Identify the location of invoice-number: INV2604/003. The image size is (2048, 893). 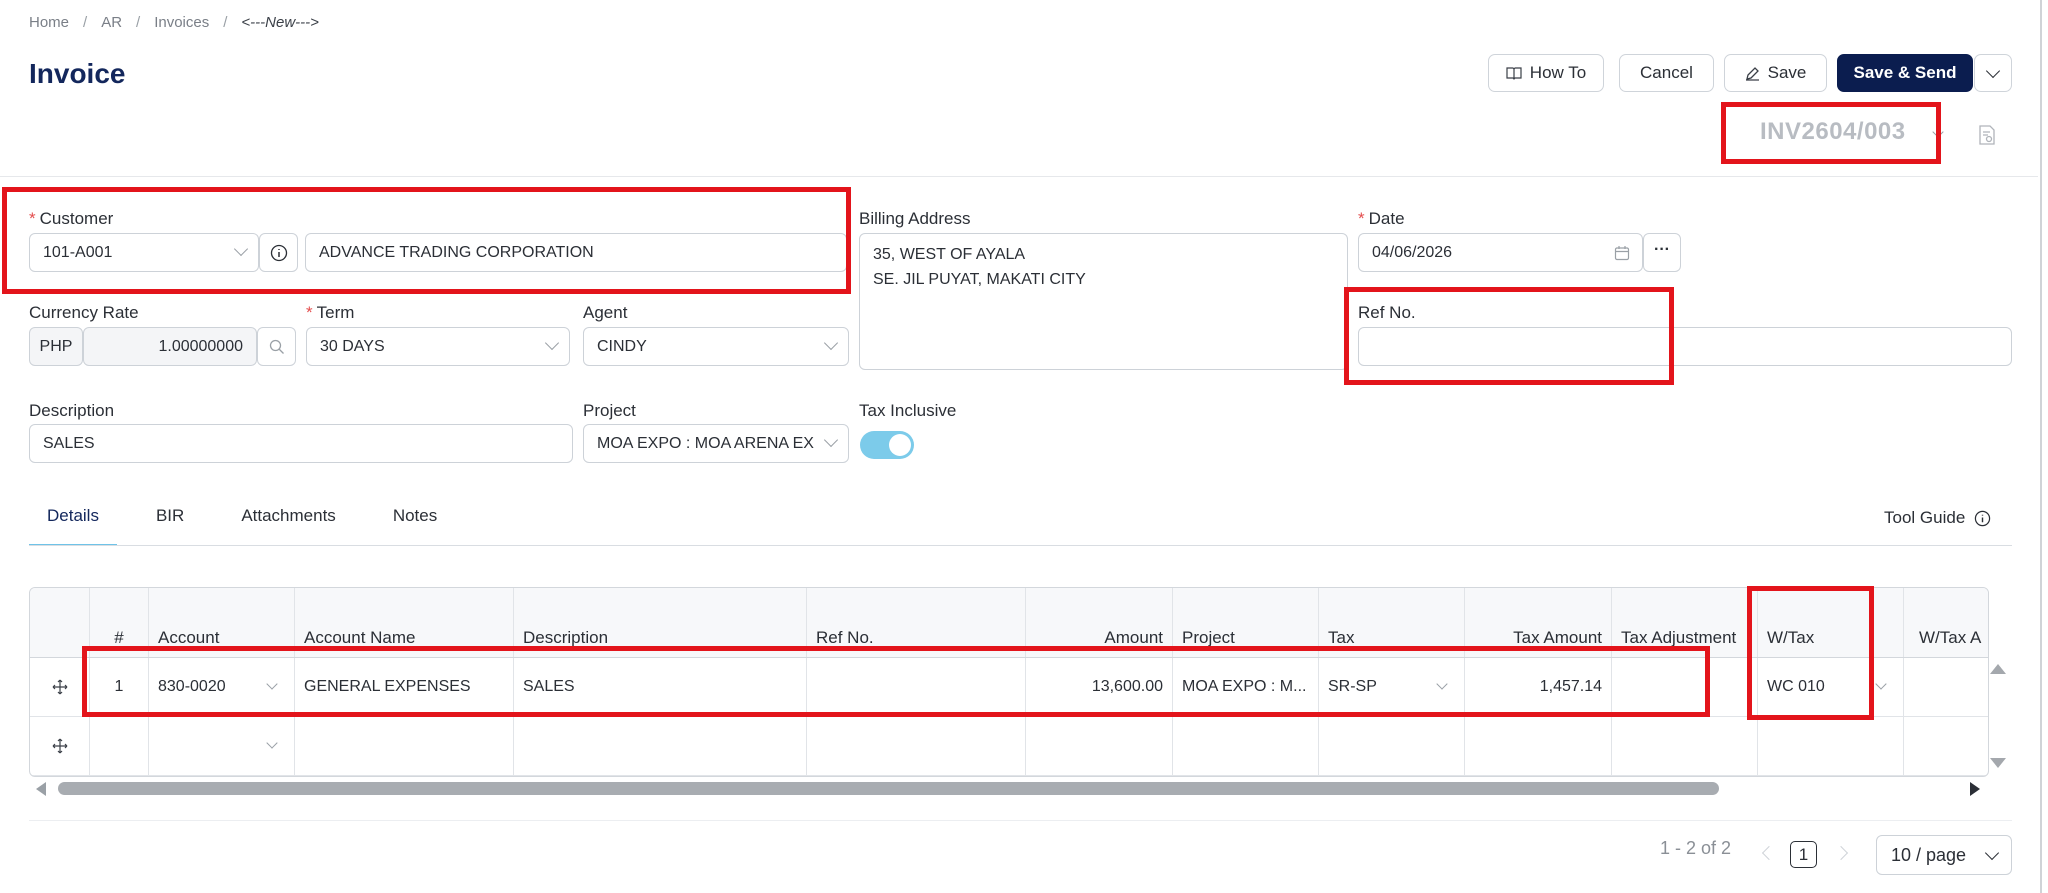
(1833, 132).